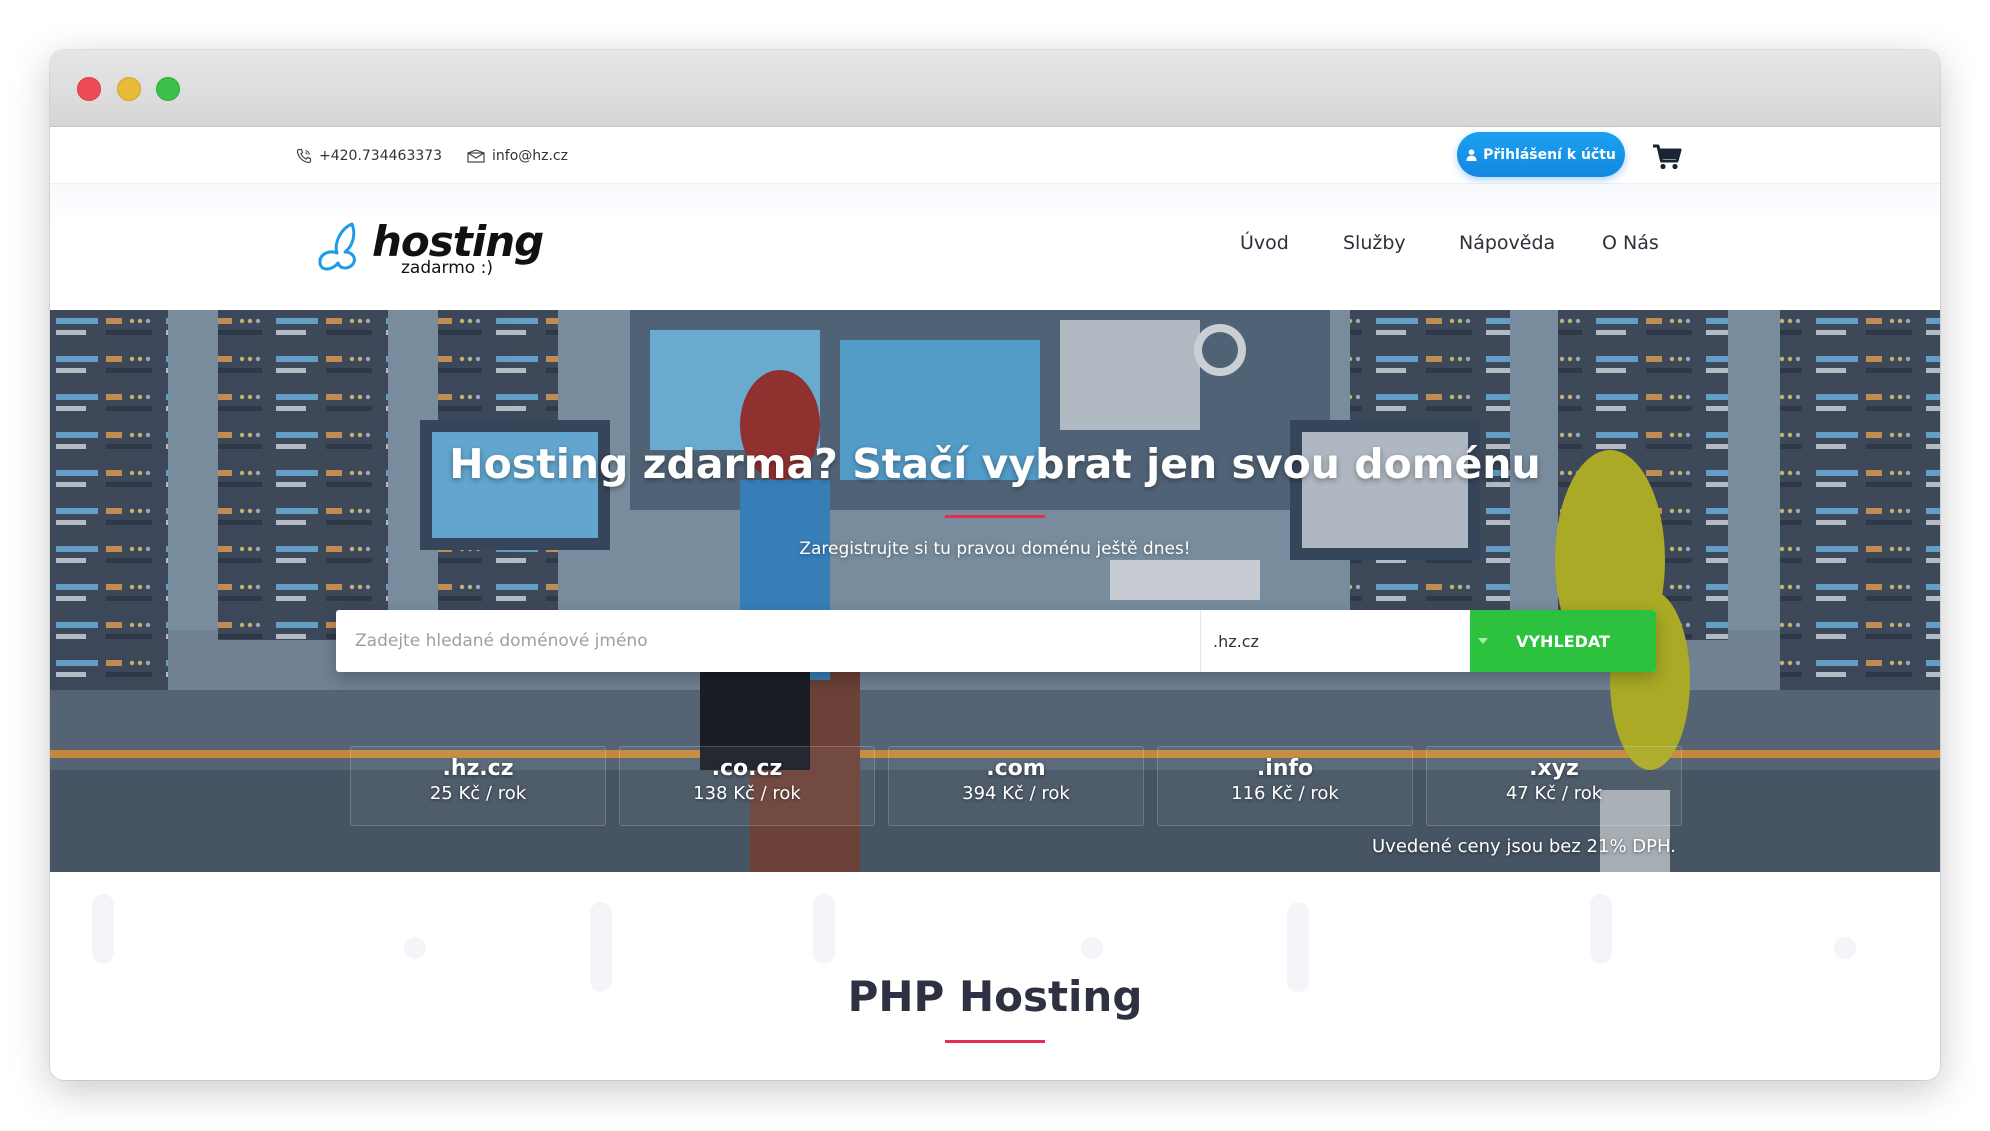 Image resolution: width=1990 pixels, height=1131 pixels. I want to click on butterfly-logo-icon, so click(337, 246).